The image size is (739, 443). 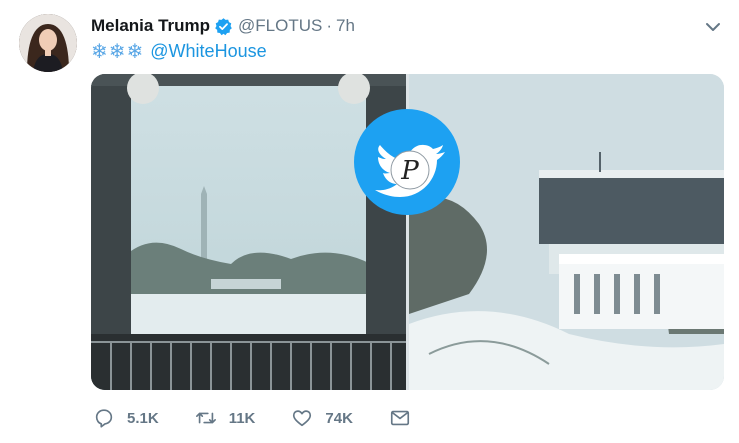 I want to click on retweet-count: 11K, so click(x=242, y=418).